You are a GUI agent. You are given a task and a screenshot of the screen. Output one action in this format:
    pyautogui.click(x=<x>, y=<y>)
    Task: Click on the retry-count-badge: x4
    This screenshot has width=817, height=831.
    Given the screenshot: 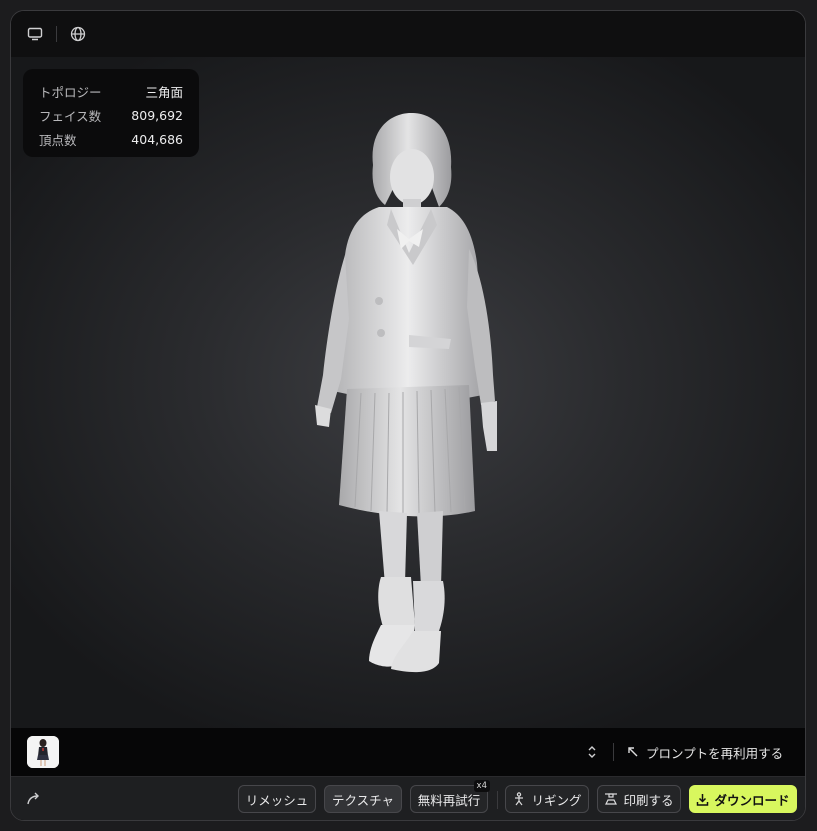 What is the action you would take?
    pyautogui.click(x=481, y=786)
    